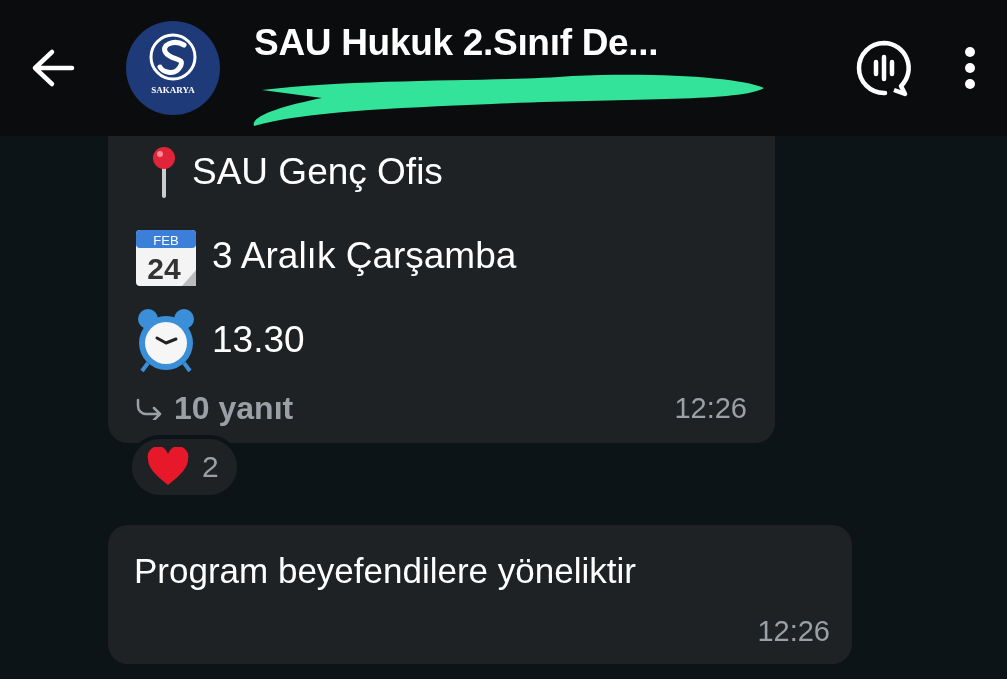 Image resolution: width=1007 pixels, height=679 pixels. I want to click on message-text: Program beyefendilere yöneliktir, so click(385, 571).